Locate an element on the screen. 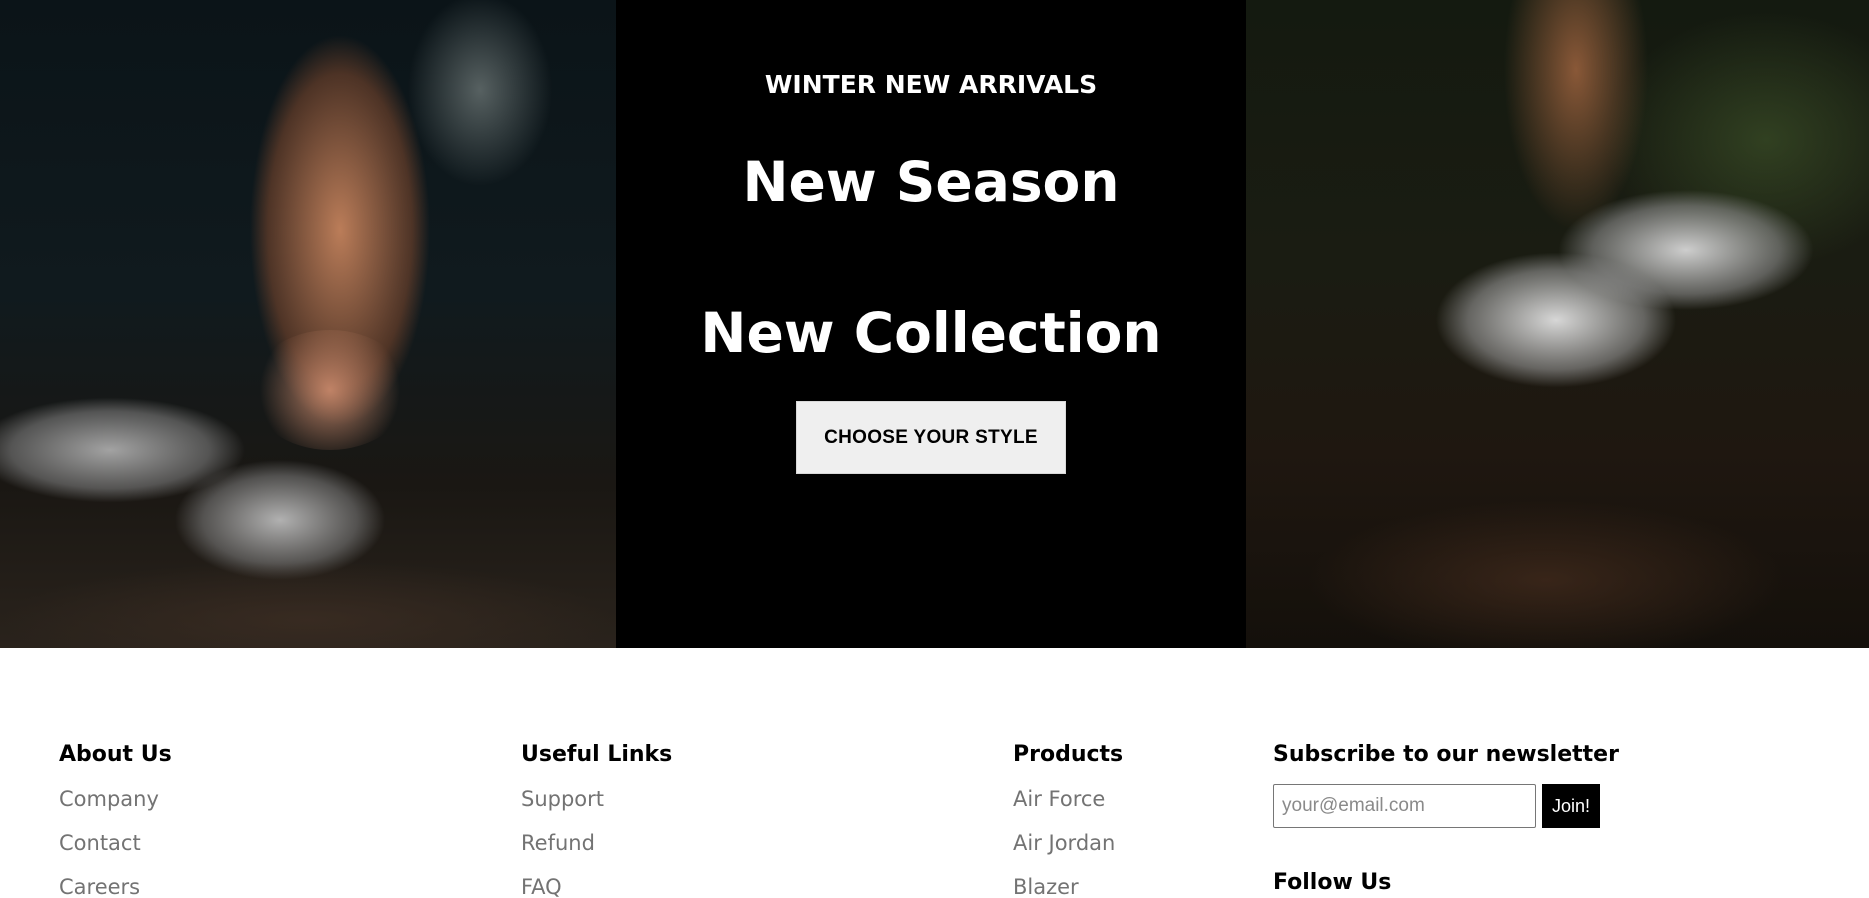 Image resolution: width=1869 pixels, height=898 pixels. footer-link-support: Support is located at coordinates (596, 806).